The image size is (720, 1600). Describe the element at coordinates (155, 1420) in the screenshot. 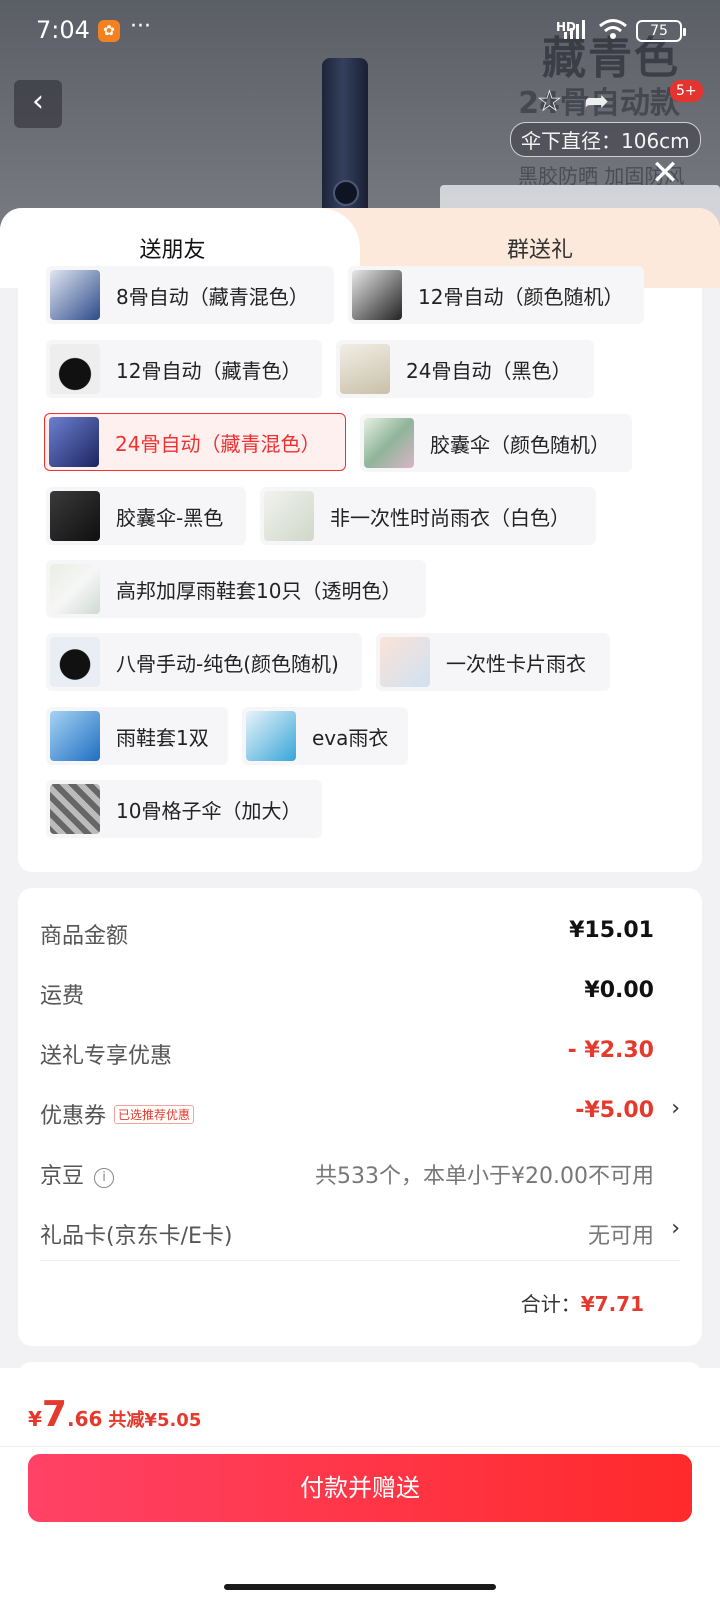

I see `total-saved: 共减¥5.05` at that location.